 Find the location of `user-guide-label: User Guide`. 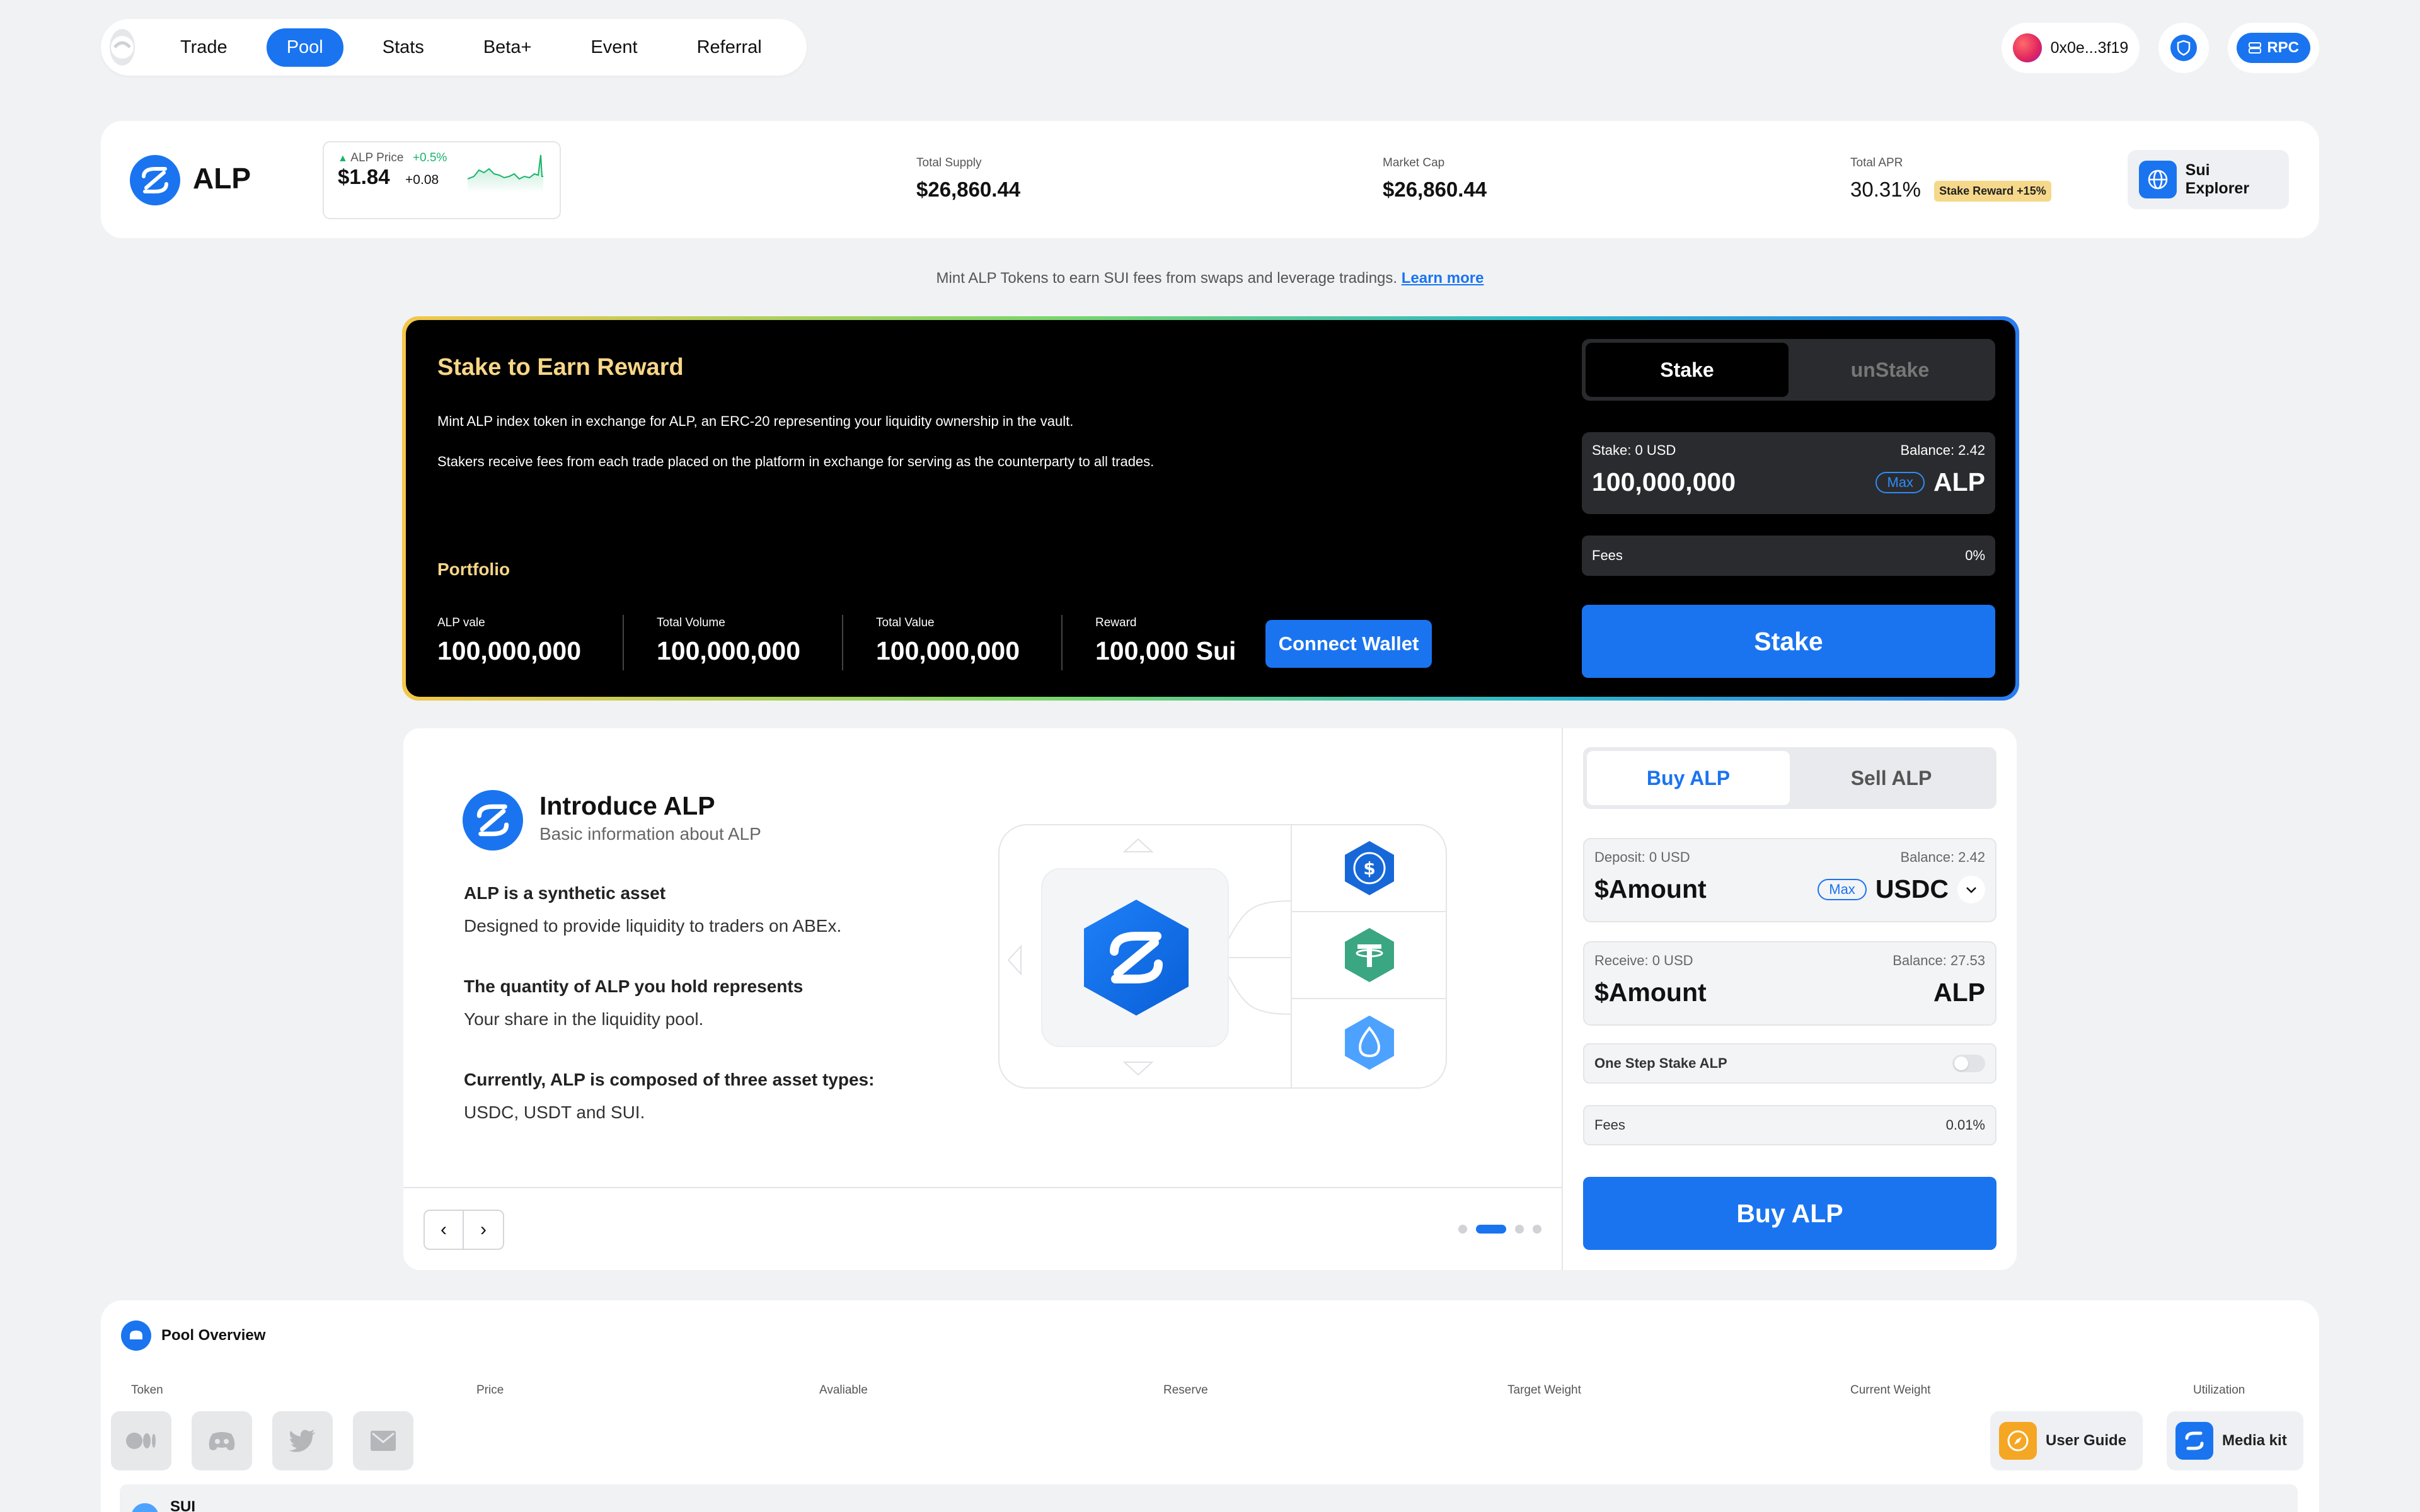

user-guide-label: User Guide is located at coordinates (2086, 1440).